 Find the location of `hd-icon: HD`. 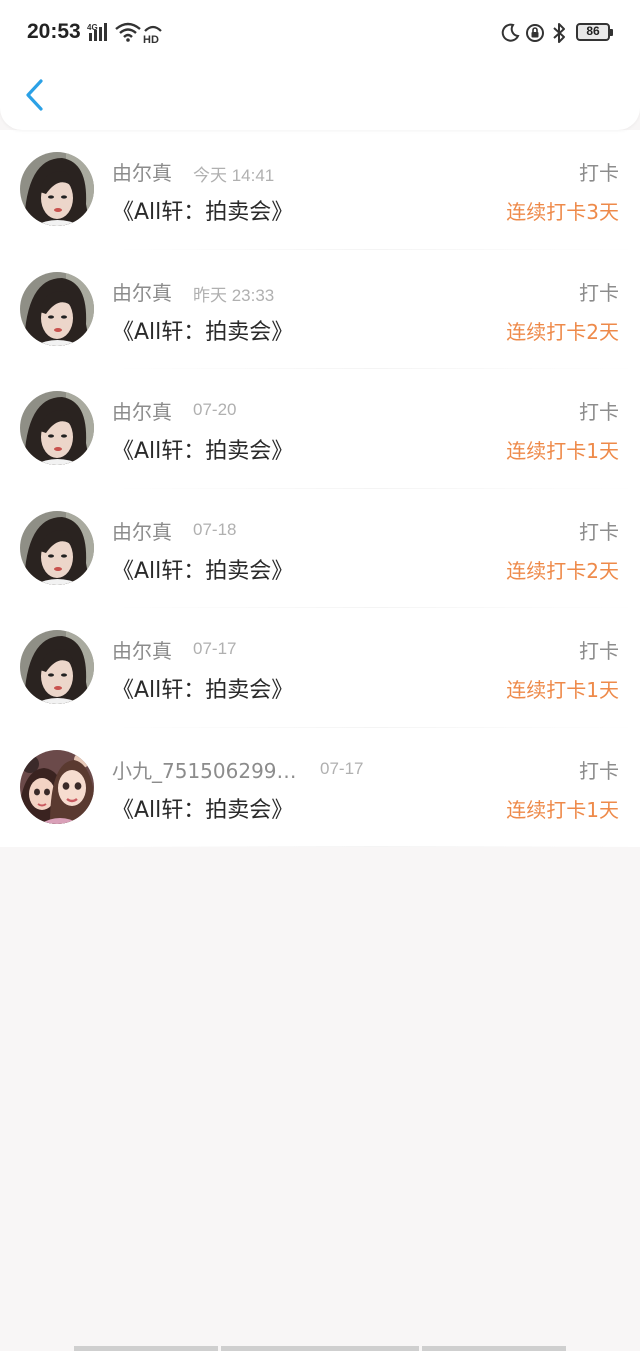

hd-icon: HD is located at coordinates (153, 35).